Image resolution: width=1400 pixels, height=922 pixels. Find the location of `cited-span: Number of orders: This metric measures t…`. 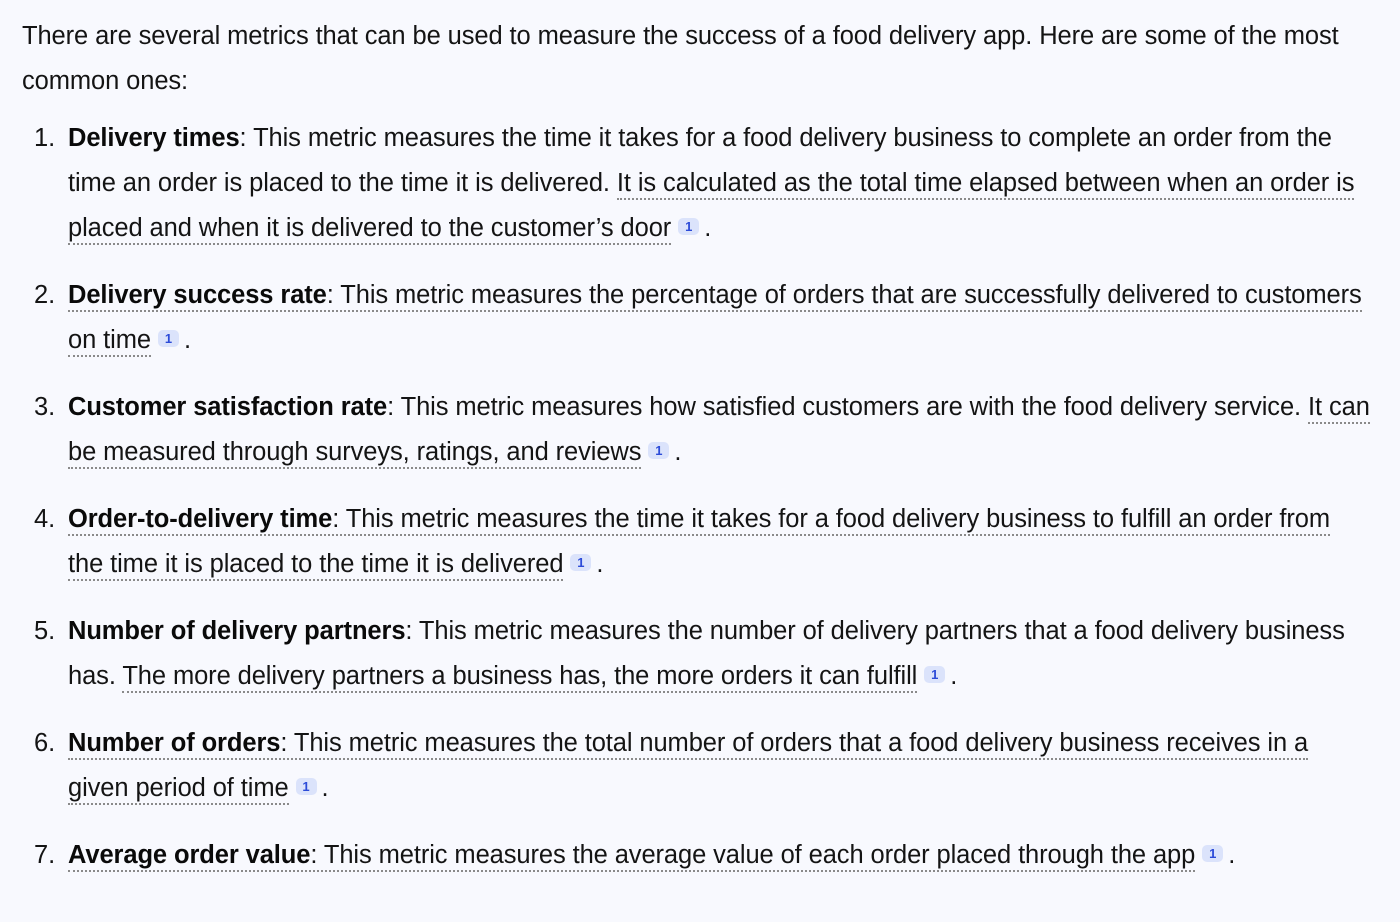

cited-span: Number of orders: This metric measures t… is located at coordinates (688, 767).